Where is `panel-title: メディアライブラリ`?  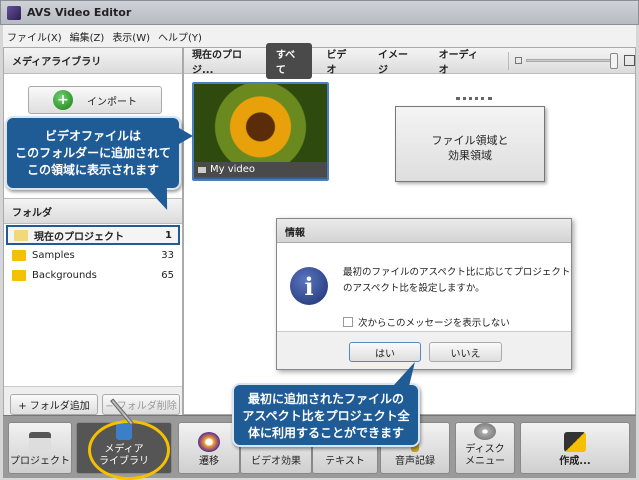 panel-title: メディアライブラリ is located at coordinates (93, 61).